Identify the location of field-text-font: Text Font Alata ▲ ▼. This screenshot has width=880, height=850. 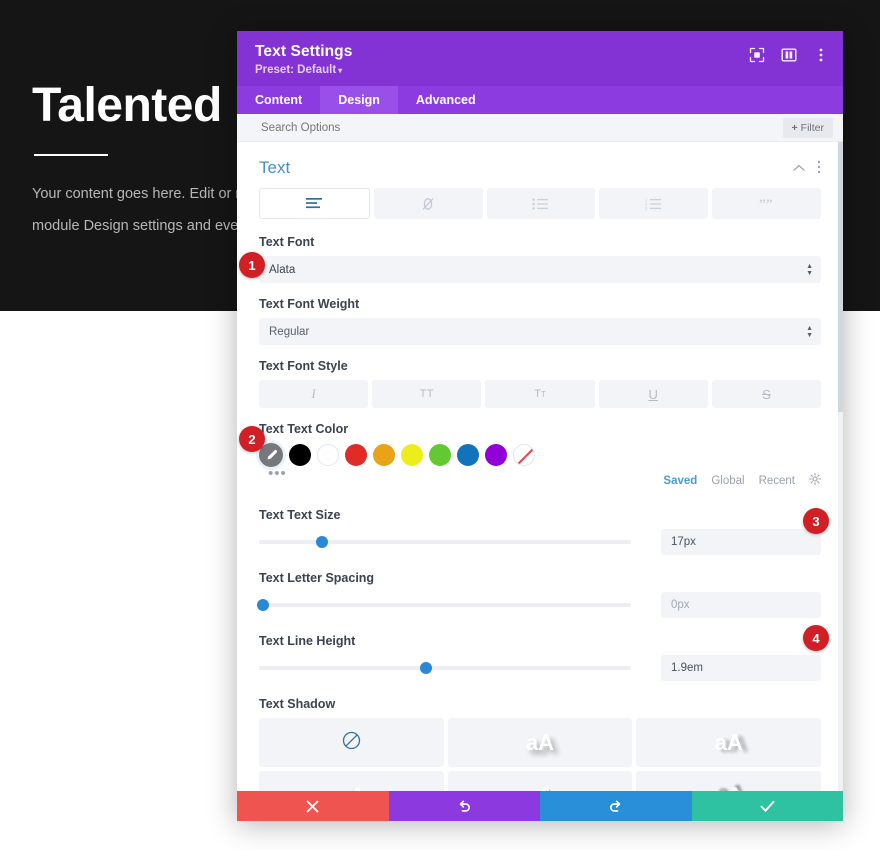
(540, 259).